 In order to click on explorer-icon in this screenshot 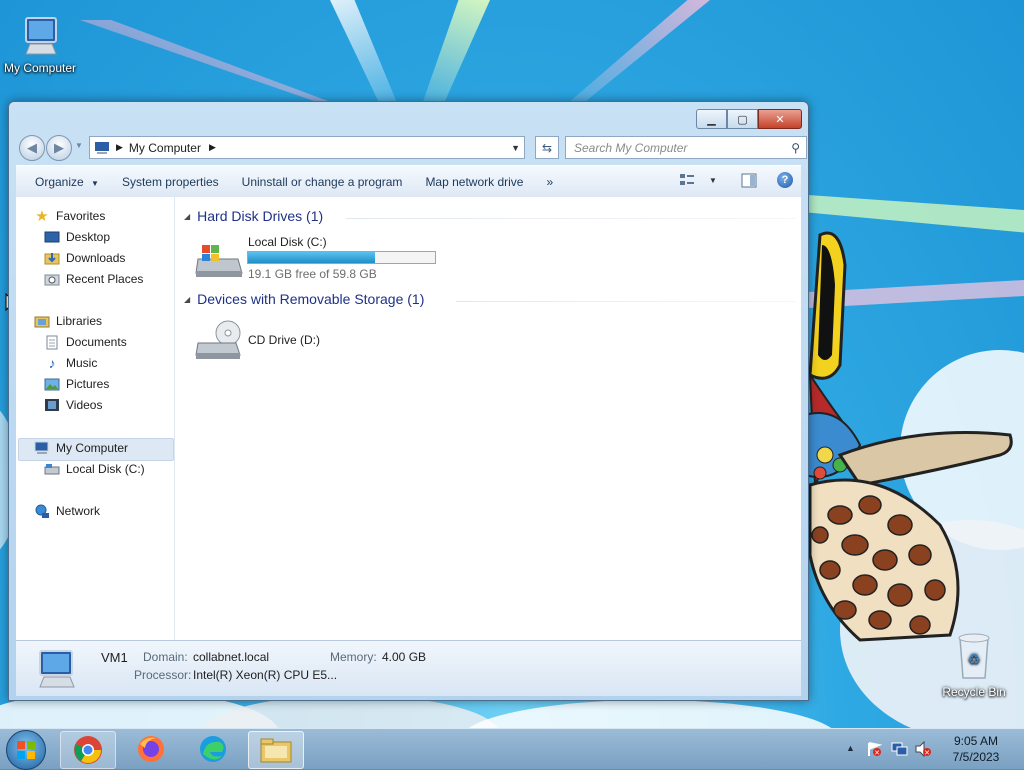, I will do `click(276, 750)`.